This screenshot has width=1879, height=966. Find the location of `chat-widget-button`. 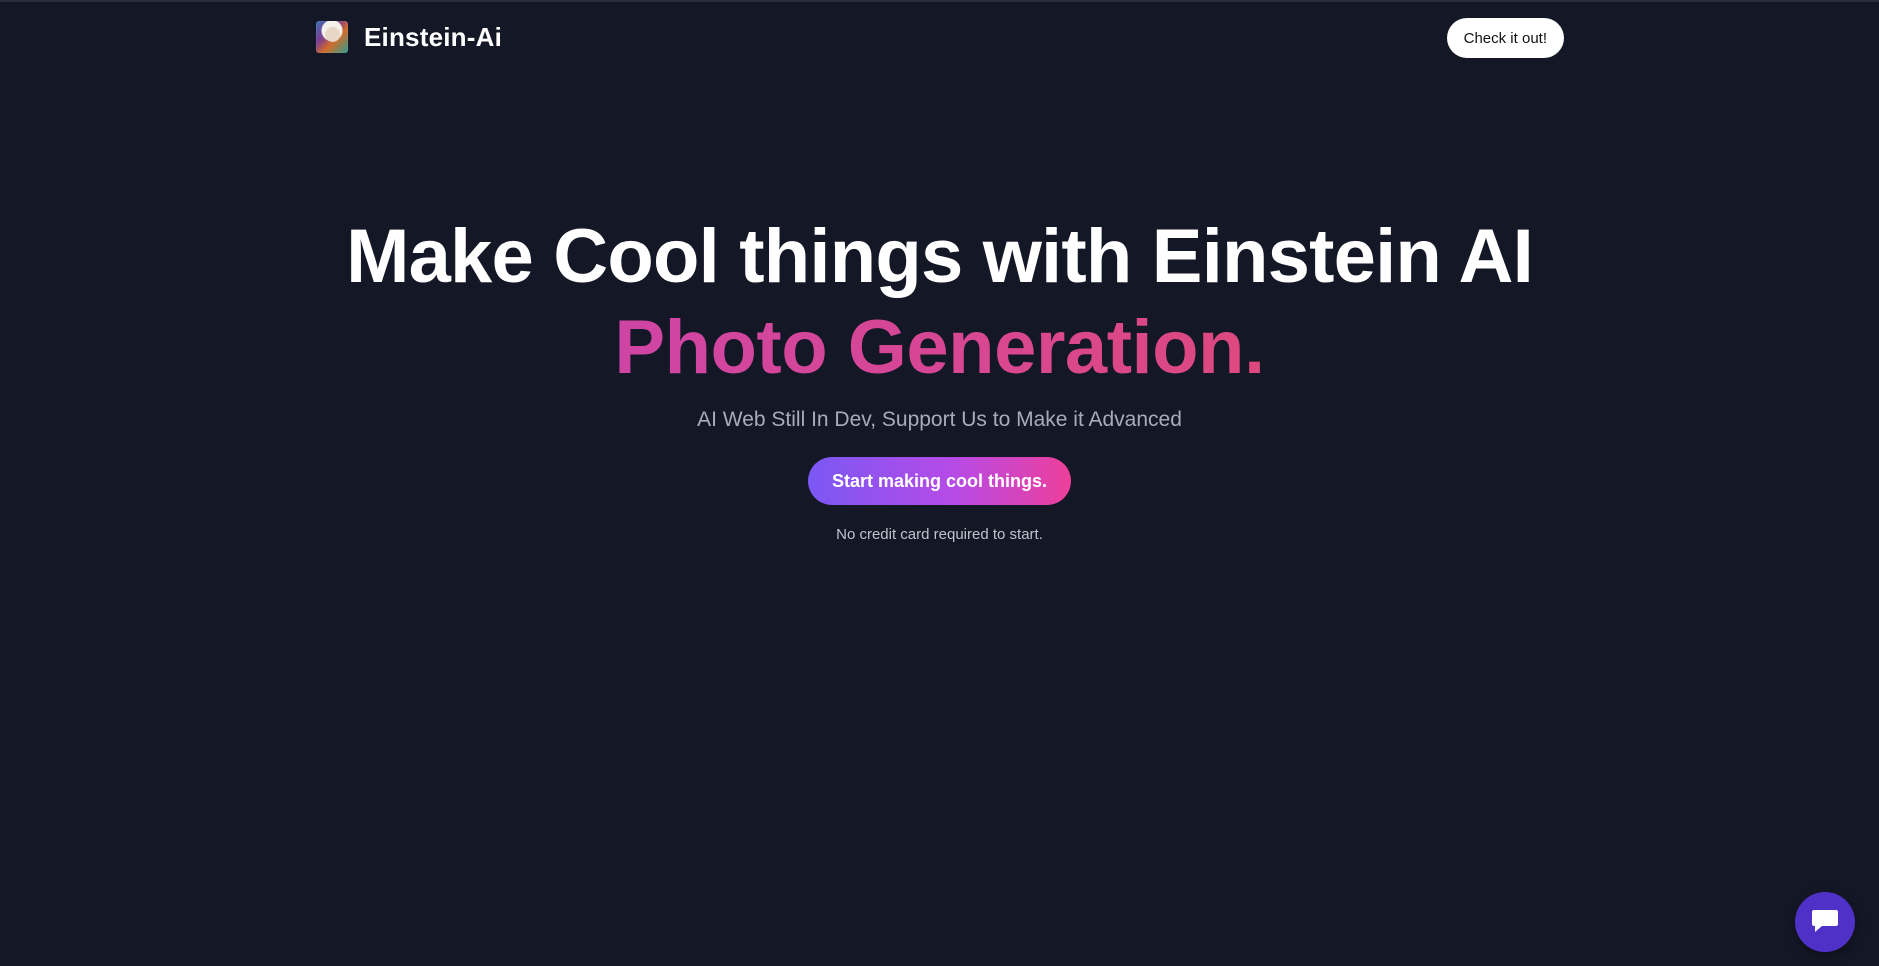

chat-widget-button is located at coordinates (1825, 922).